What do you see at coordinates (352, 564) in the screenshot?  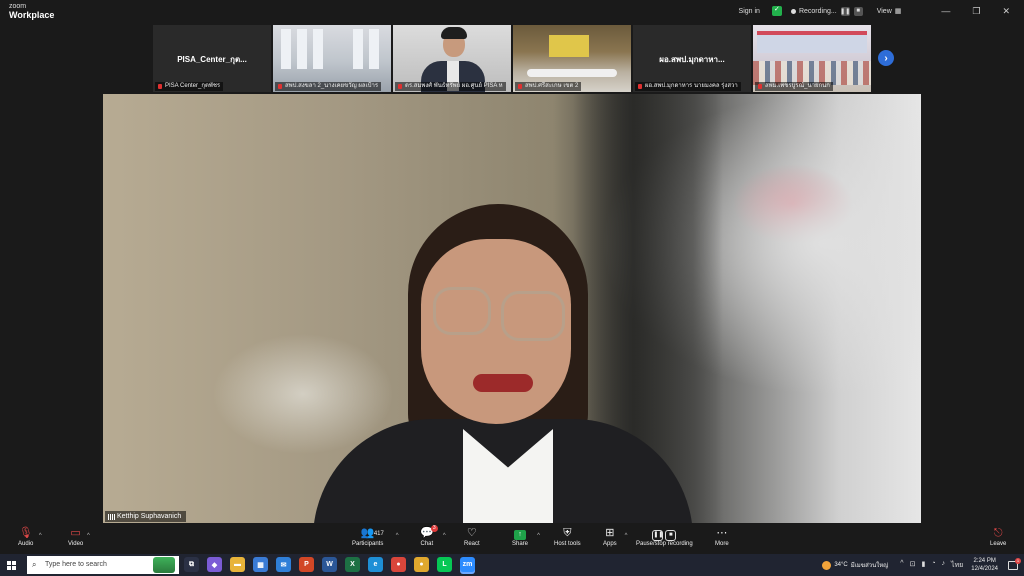 I see `excel-icon: X` at bounding box center [352, 564].